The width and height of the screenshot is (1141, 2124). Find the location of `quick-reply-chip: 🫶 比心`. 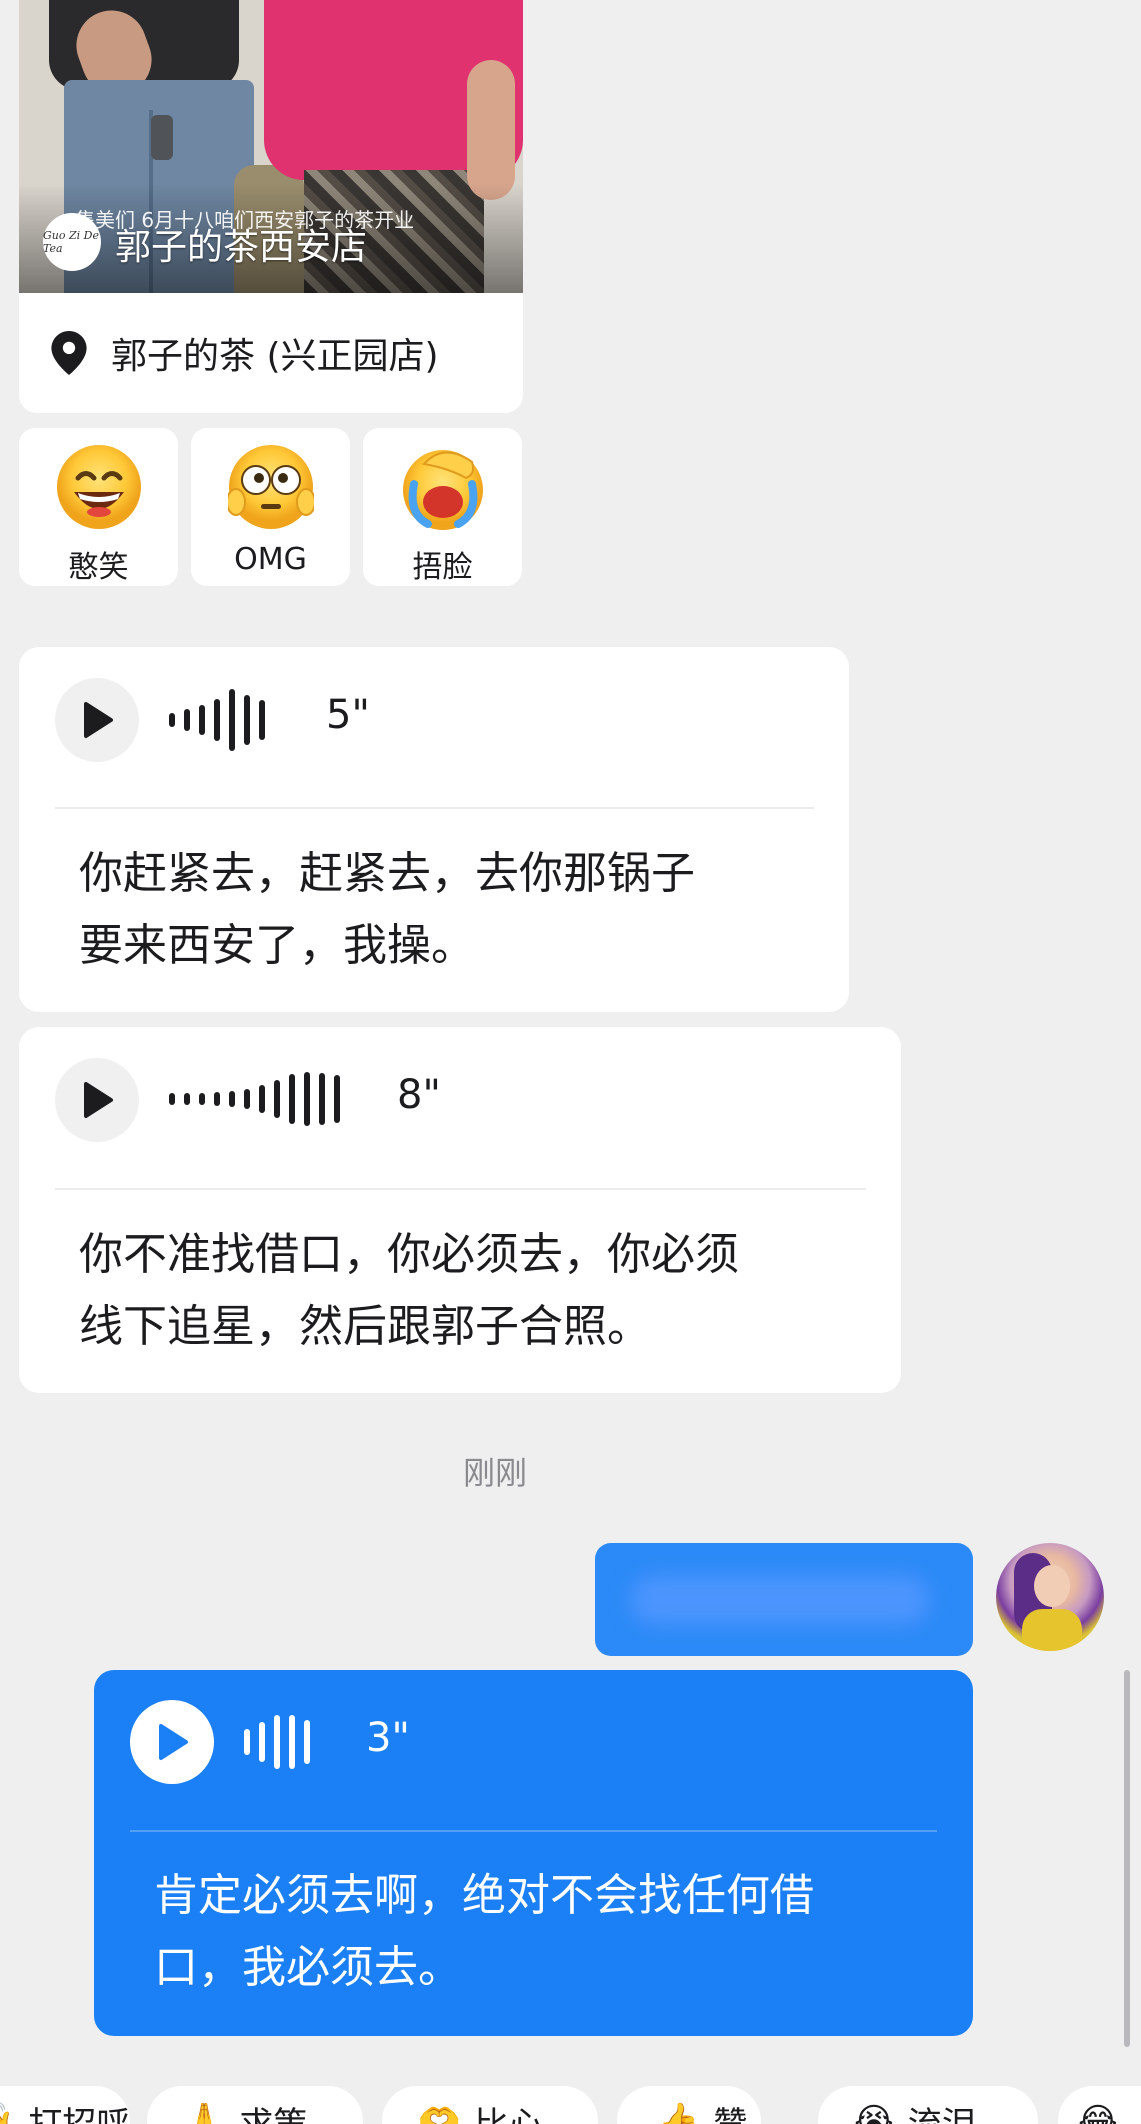

quick-reply-chip: 🫶 比心 is located at coordinates (490, 2105).